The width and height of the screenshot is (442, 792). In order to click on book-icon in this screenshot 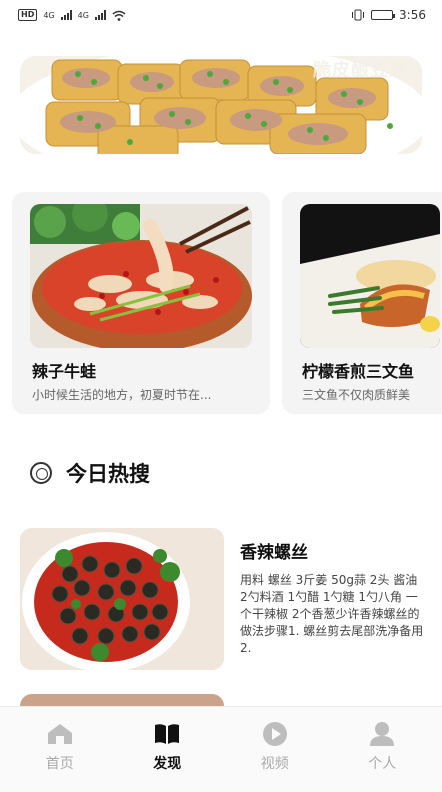, I will do `click(167, 734)`.